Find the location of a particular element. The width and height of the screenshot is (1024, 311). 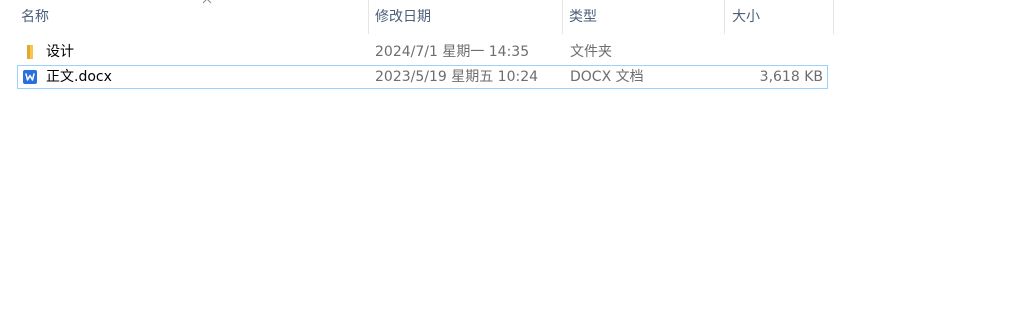

file-size: 3,618 KB is located at coordinates (791, 77).